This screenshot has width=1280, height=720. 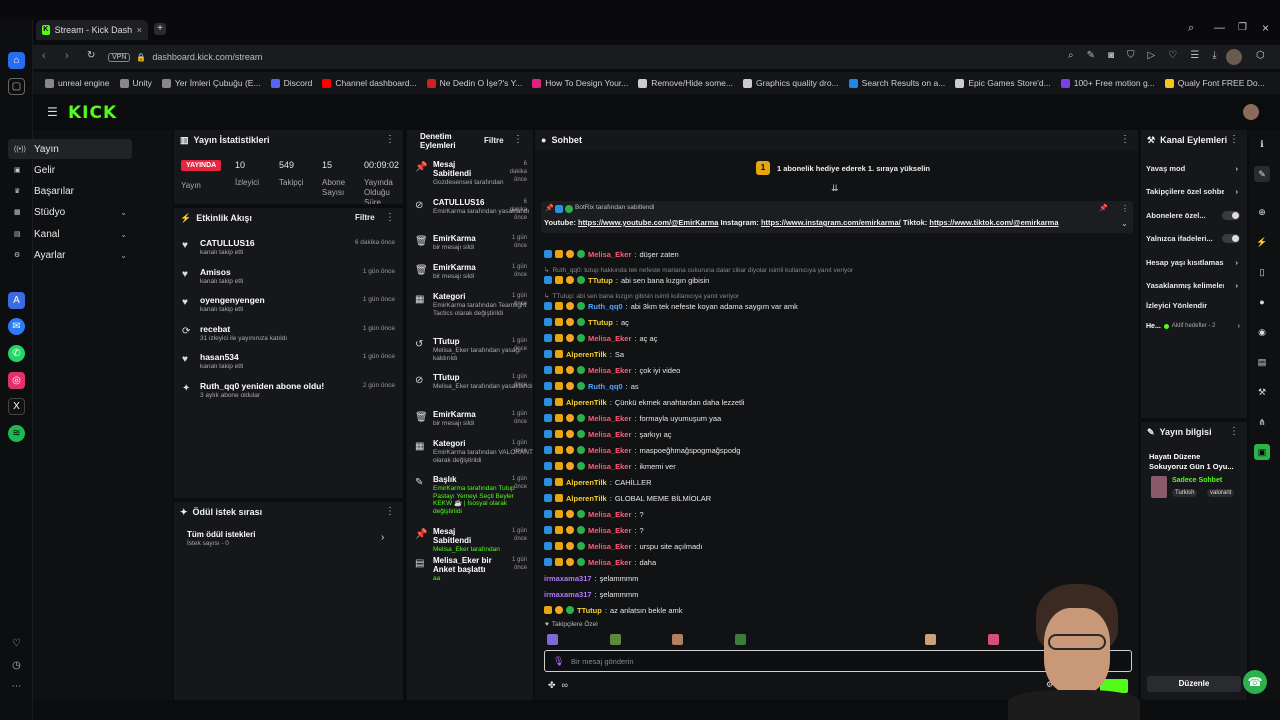 I want to click on chat-message: AlperenTilk: GLOBAL MEME BİLMİOLAR, so click(x=627, y=498).